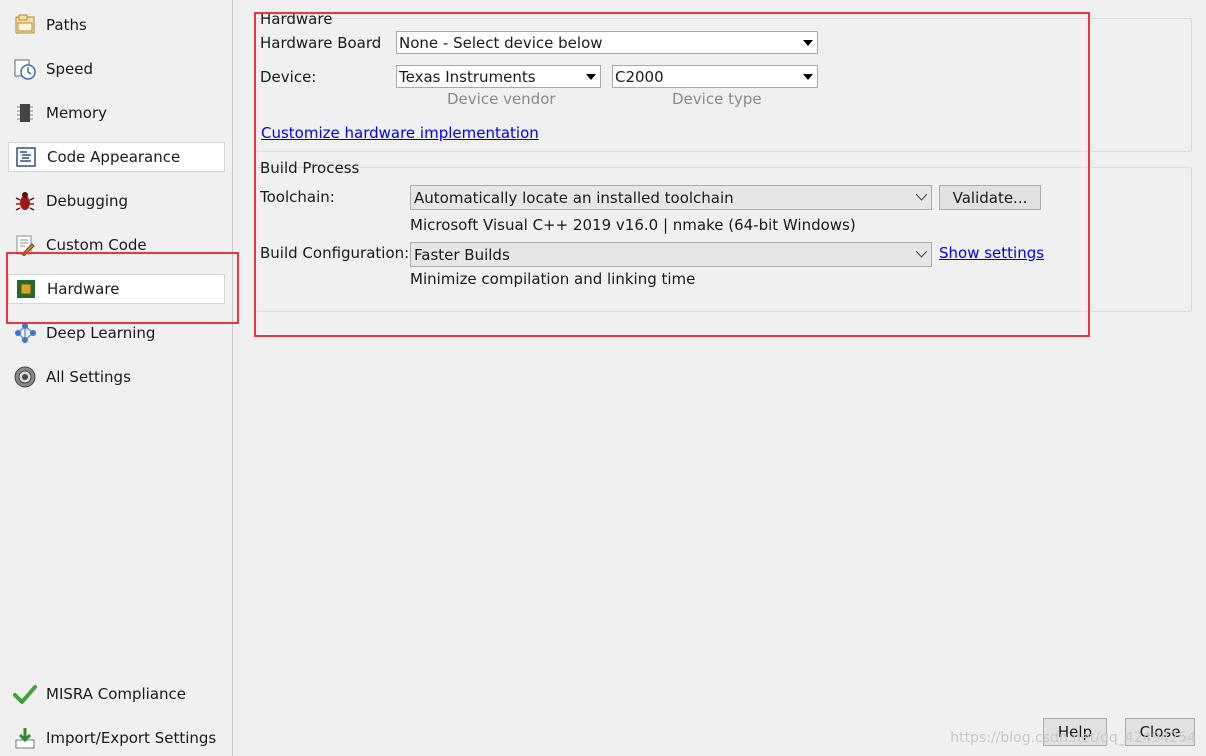  Describe the element at coordinates (639, 76) in the screenshot. I see `device-type-value: C2000` at that location.